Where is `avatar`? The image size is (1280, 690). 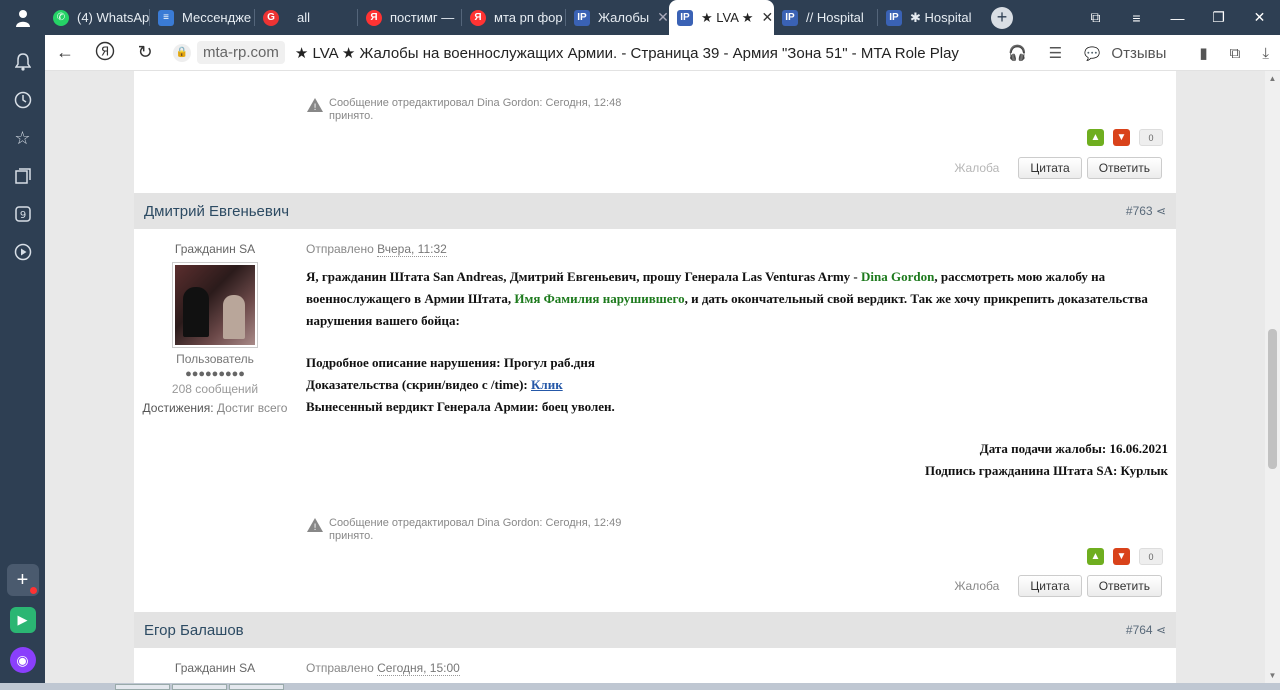
avatar is located at coordinates (215, 305).